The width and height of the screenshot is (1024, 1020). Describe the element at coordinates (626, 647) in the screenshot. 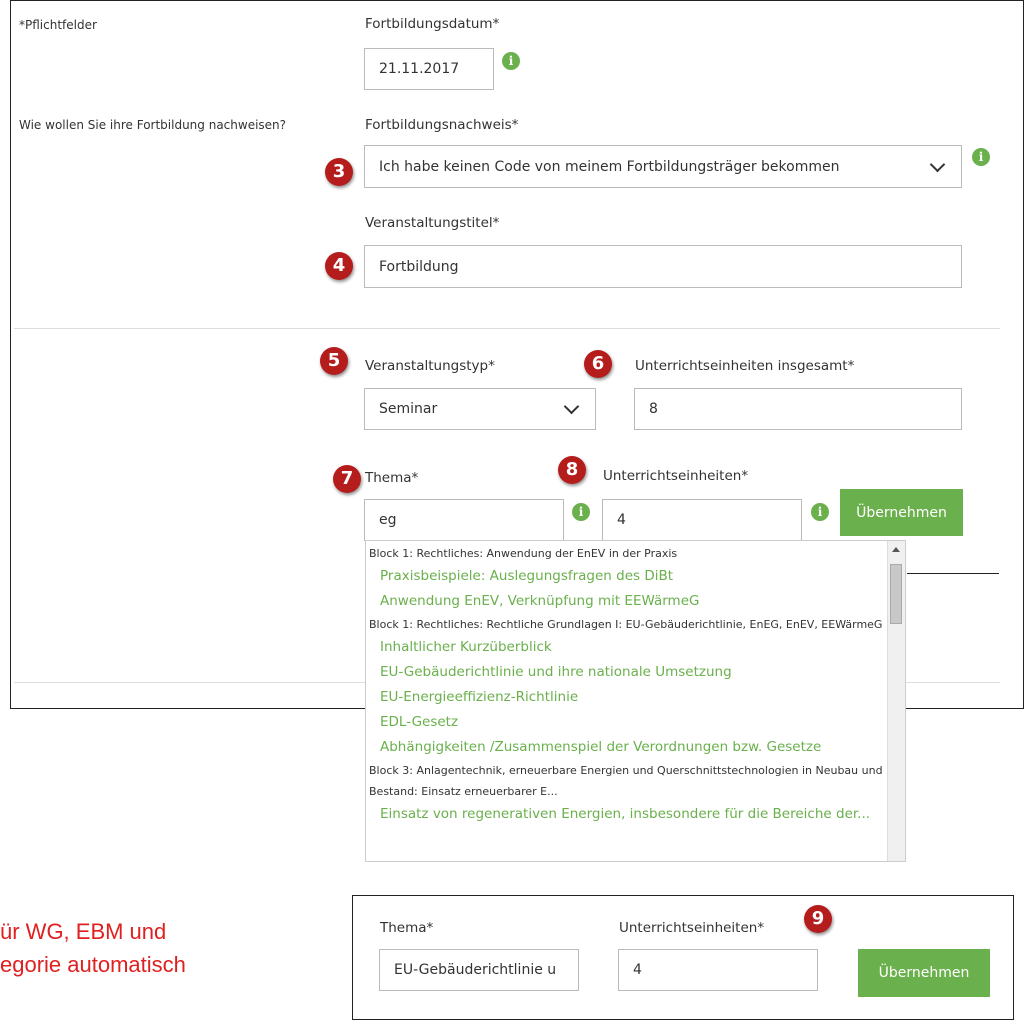

I see `autocomplete-option: Inhaltlicher Kurzüberblick` at that location.